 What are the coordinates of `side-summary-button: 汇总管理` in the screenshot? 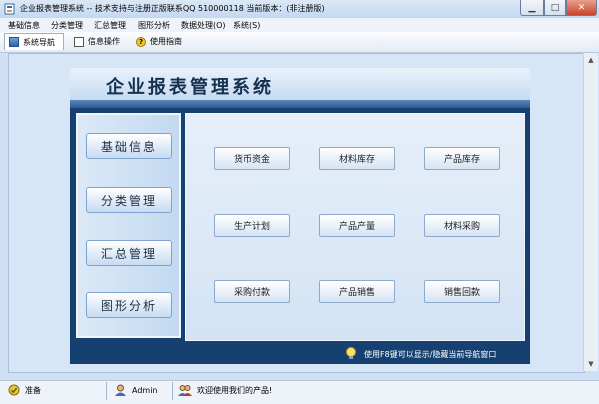 It's located at (129, 253).